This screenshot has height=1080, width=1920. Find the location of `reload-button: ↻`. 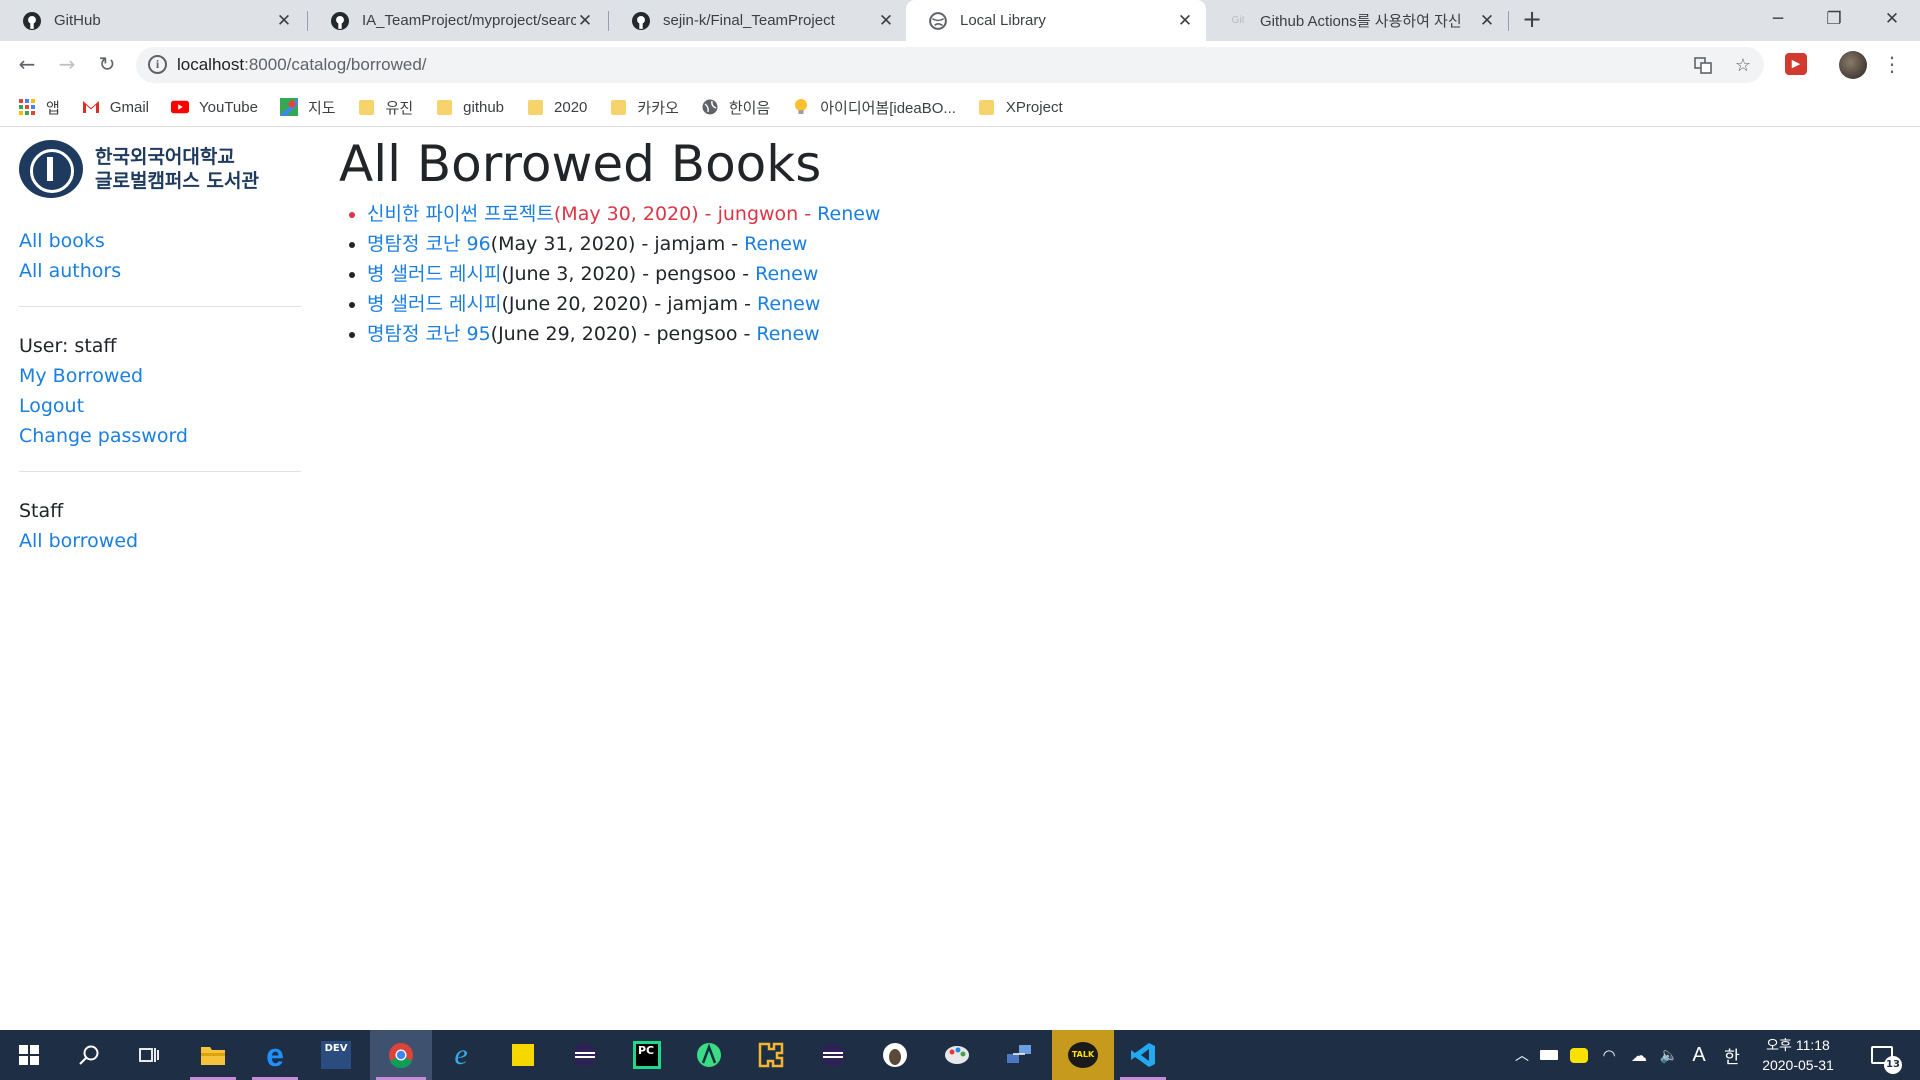

reload-button: ↻ is located at coordinates (107, 65).